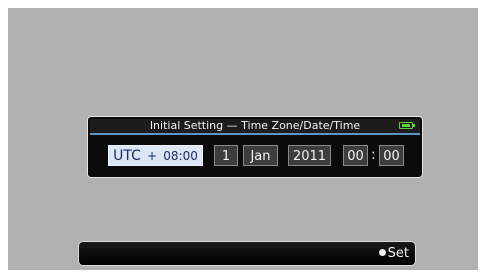  What do you see at coordinates (382, 252) in the screenshot?
I see `bullet-icon` at bounding box center [382, 252].